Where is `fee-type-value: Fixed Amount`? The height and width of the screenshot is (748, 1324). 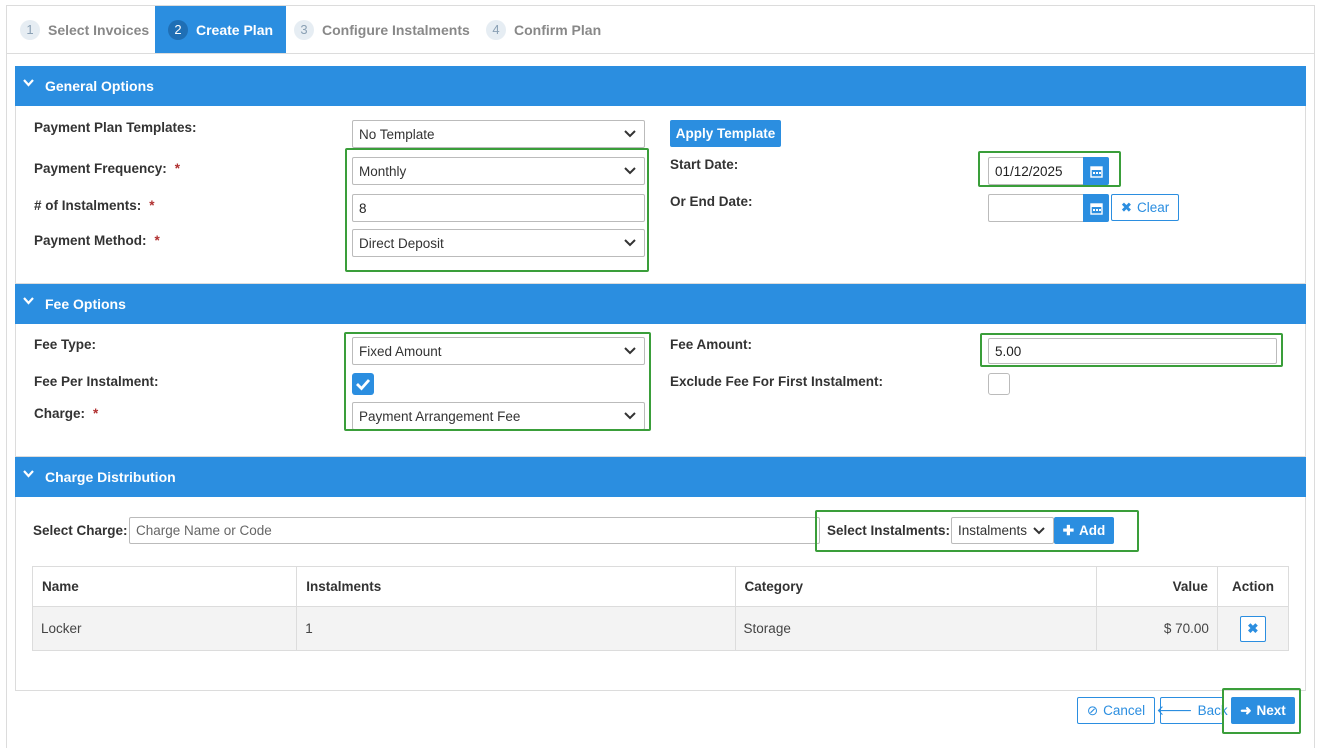 fee-type-value: Fixed Amount is located at coordinates (400, 351).